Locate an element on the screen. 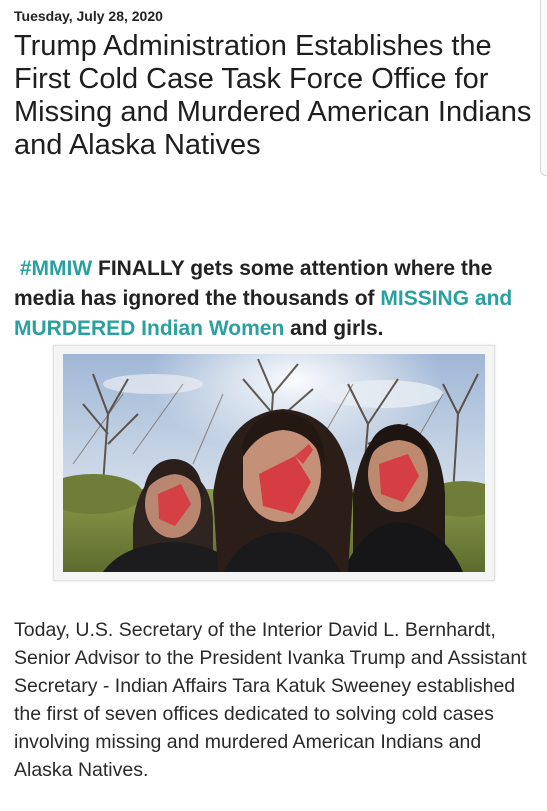 This screenshot has width=547, height=811. post-date: Tuesday, July 28, 2020 is located at coordinates (88, 16).